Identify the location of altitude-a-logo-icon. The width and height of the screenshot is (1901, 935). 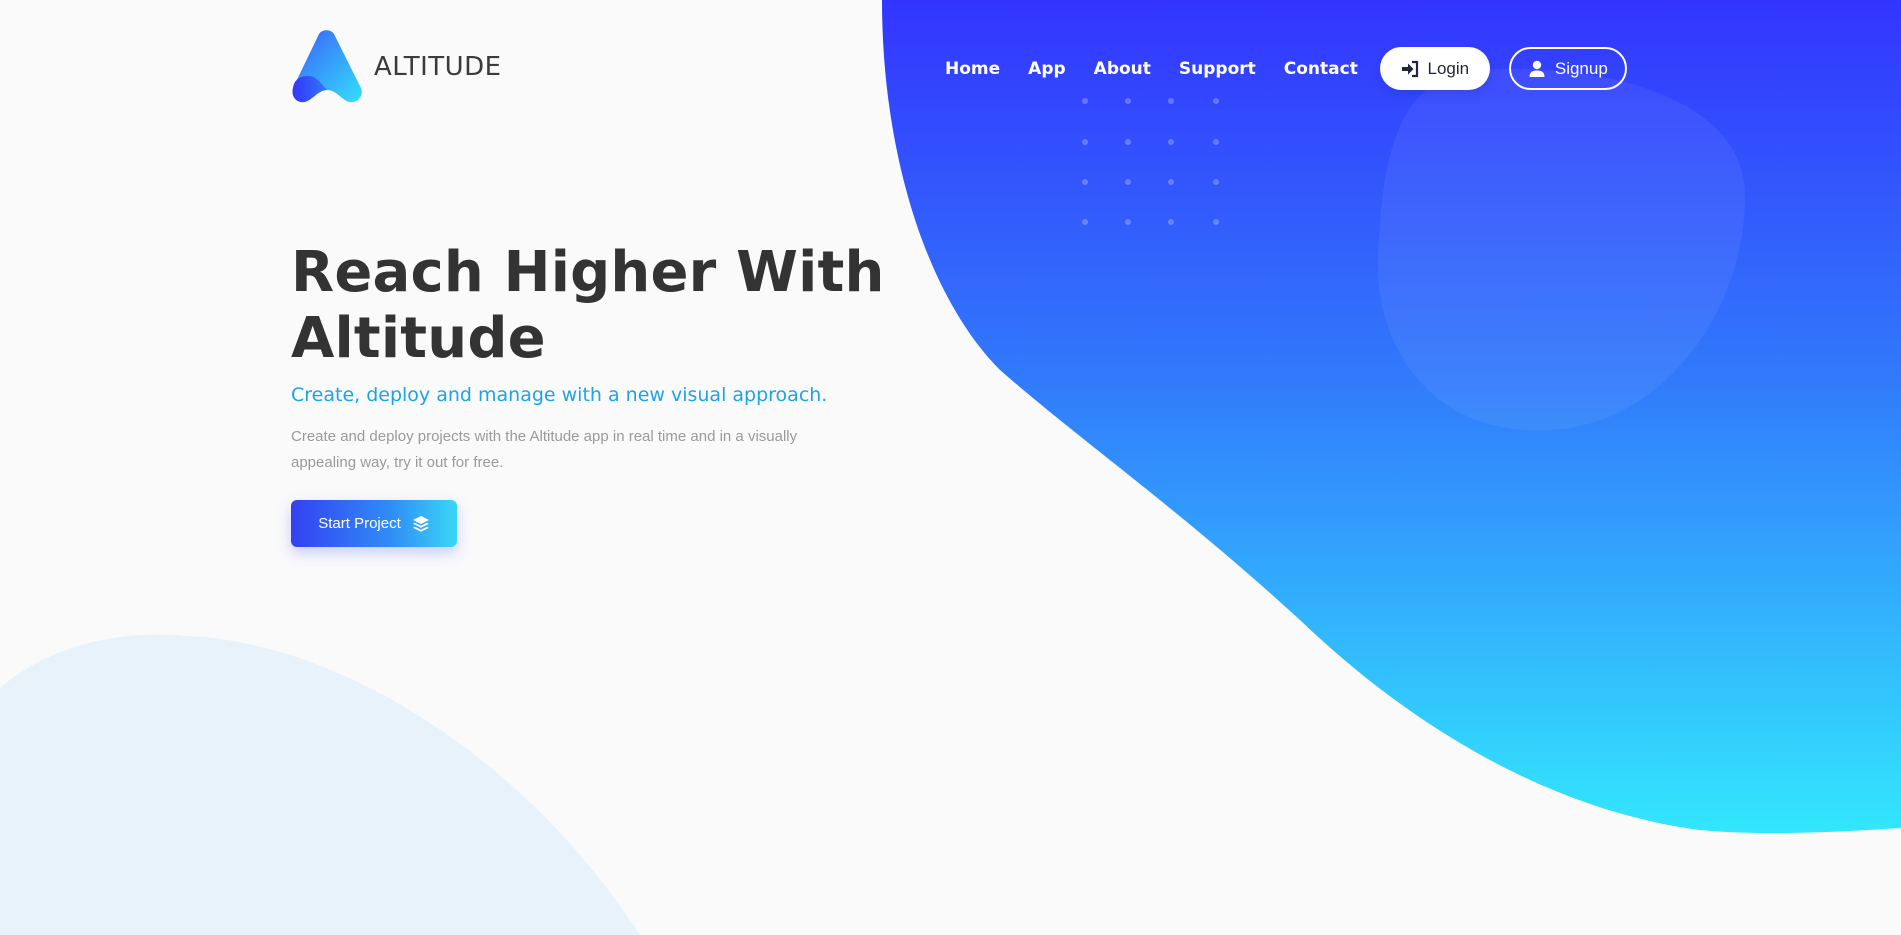
(327, 66).